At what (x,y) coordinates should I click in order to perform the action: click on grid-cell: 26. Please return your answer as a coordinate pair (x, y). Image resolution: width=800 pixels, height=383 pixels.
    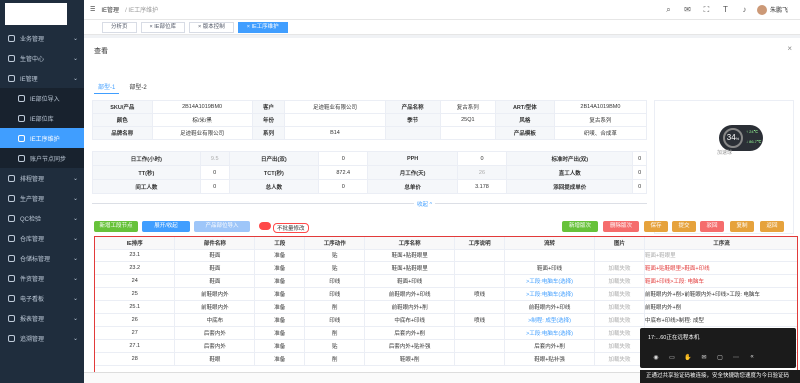
    Looking at the image, I should click on (135, 320).